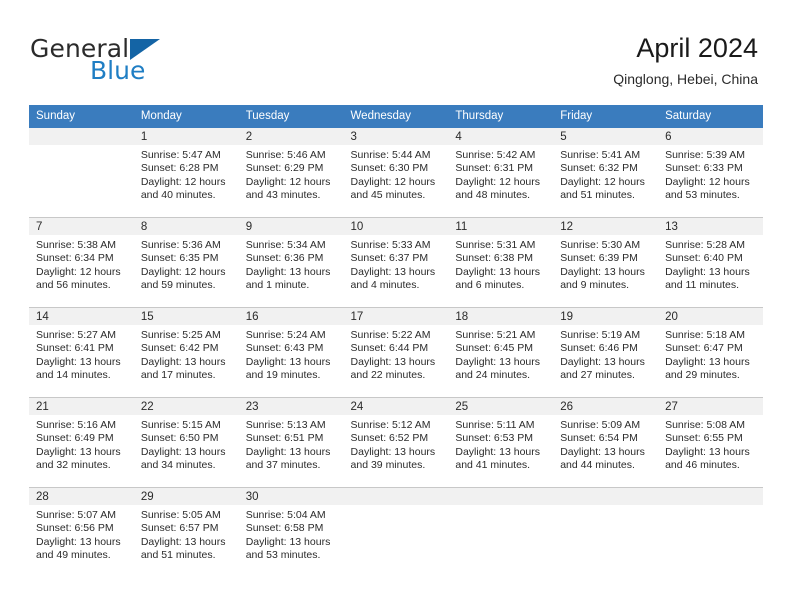 This screenshot has height=612, width=792. I want to click on daylight-duration: Daylight: 13 hours and 14 minutes., so click(78, 368).